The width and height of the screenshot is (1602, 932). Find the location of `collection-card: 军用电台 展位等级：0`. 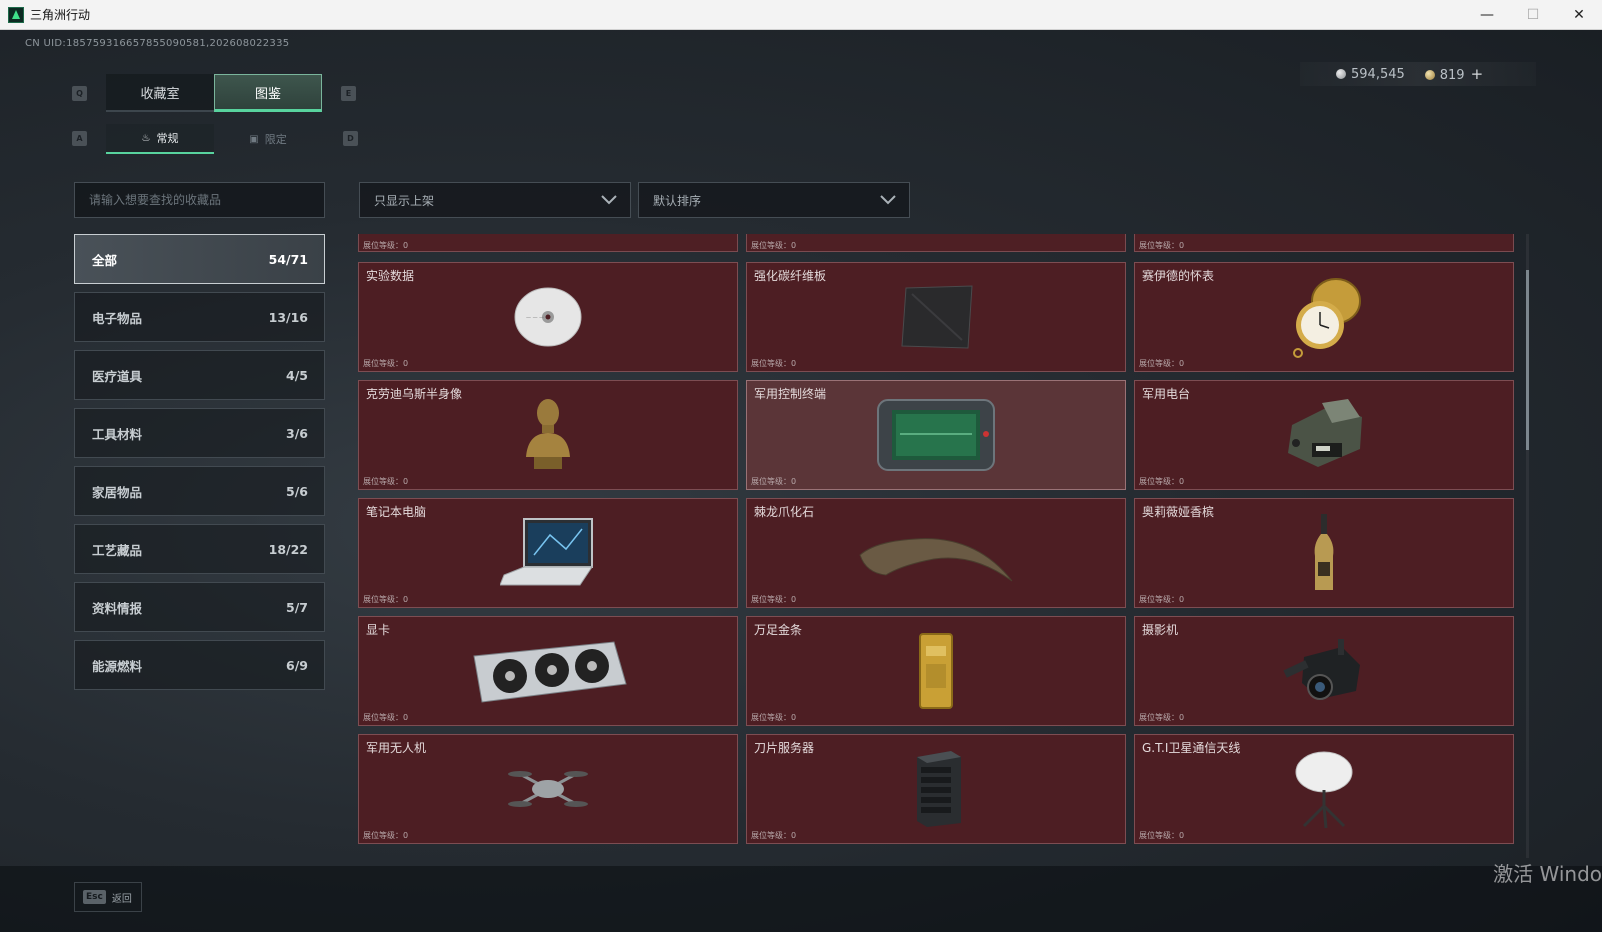

collection-card: 军用电台 展位等级：0 is located at coordinates (1324, 435).